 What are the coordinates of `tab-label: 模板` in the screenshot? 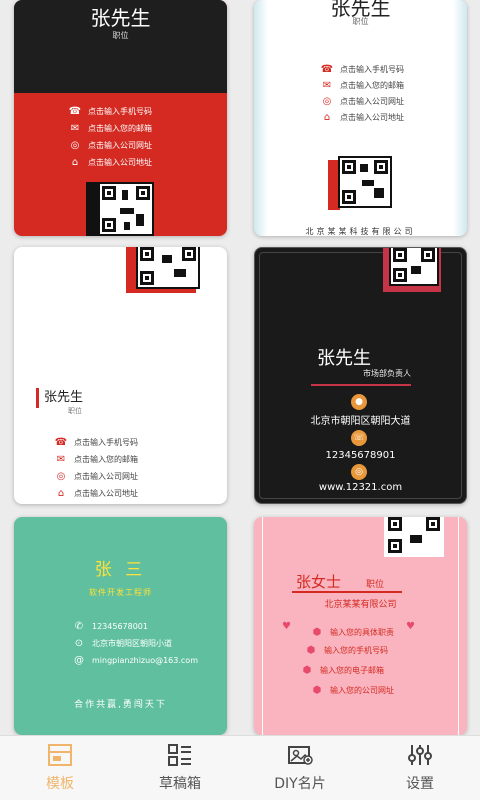 It's located at (60, 784).